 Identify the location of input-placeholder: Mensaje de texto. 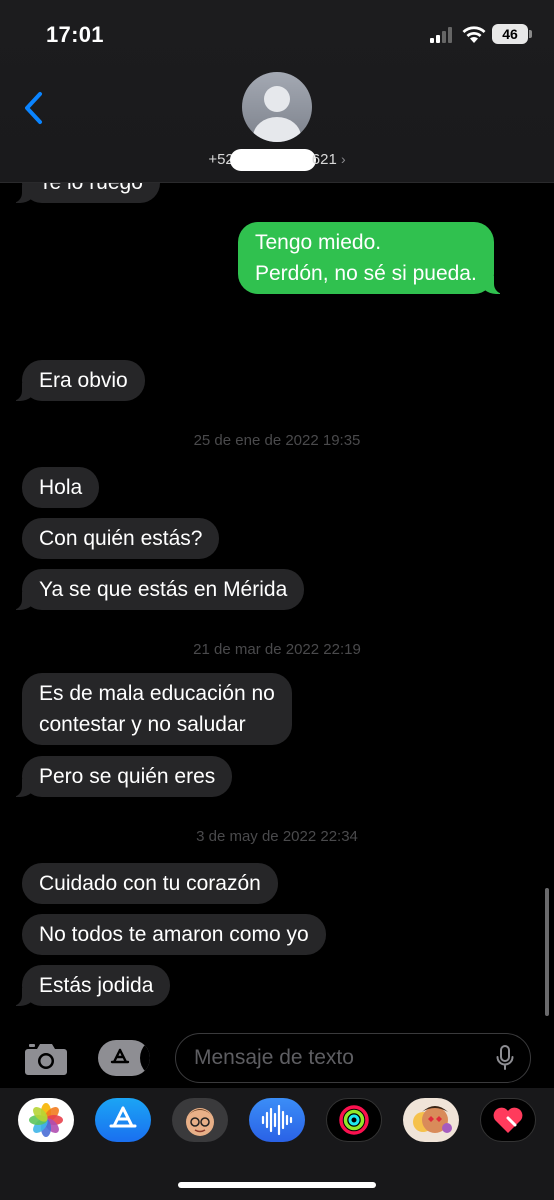
(274, 1057).